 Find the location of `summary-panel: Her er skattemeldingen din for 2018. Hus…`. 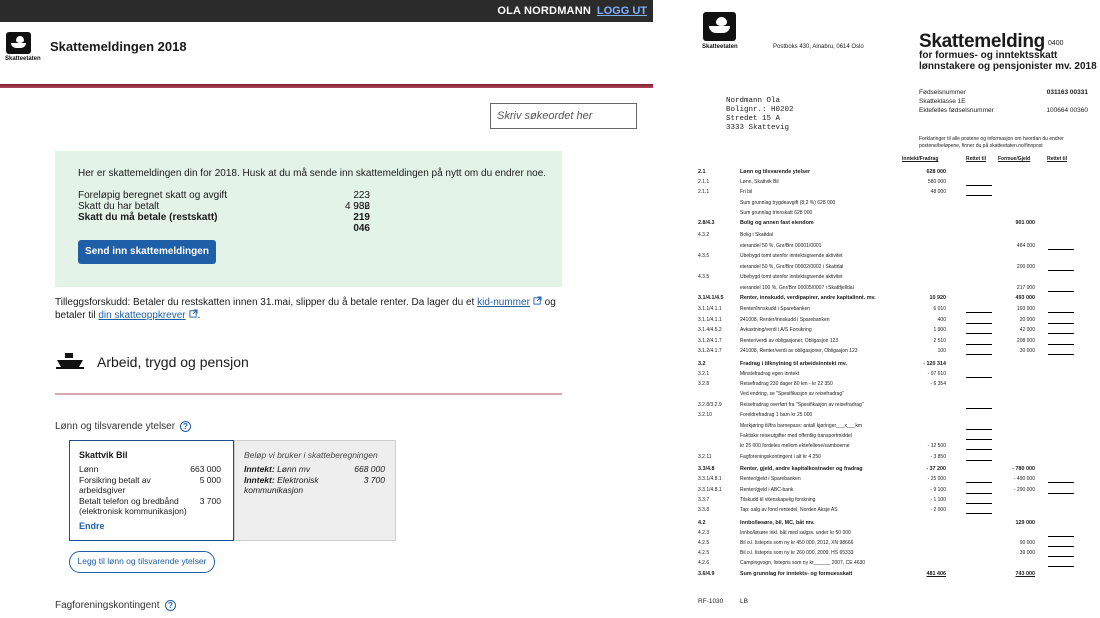

summary-panel: Her er skattemeldingen din for 2018. Hus… is located at coordinates (308, 219).